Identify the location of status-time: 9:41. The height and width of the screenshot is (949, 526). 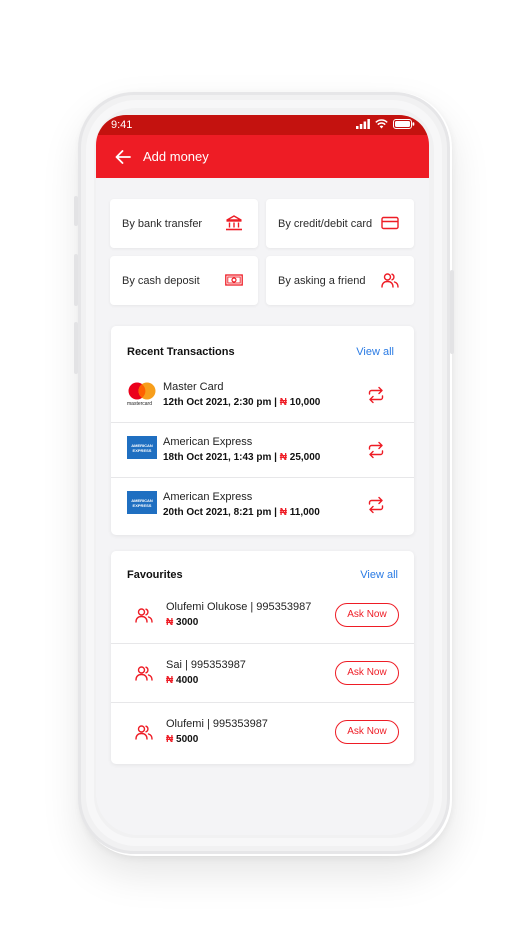
(122, 125).